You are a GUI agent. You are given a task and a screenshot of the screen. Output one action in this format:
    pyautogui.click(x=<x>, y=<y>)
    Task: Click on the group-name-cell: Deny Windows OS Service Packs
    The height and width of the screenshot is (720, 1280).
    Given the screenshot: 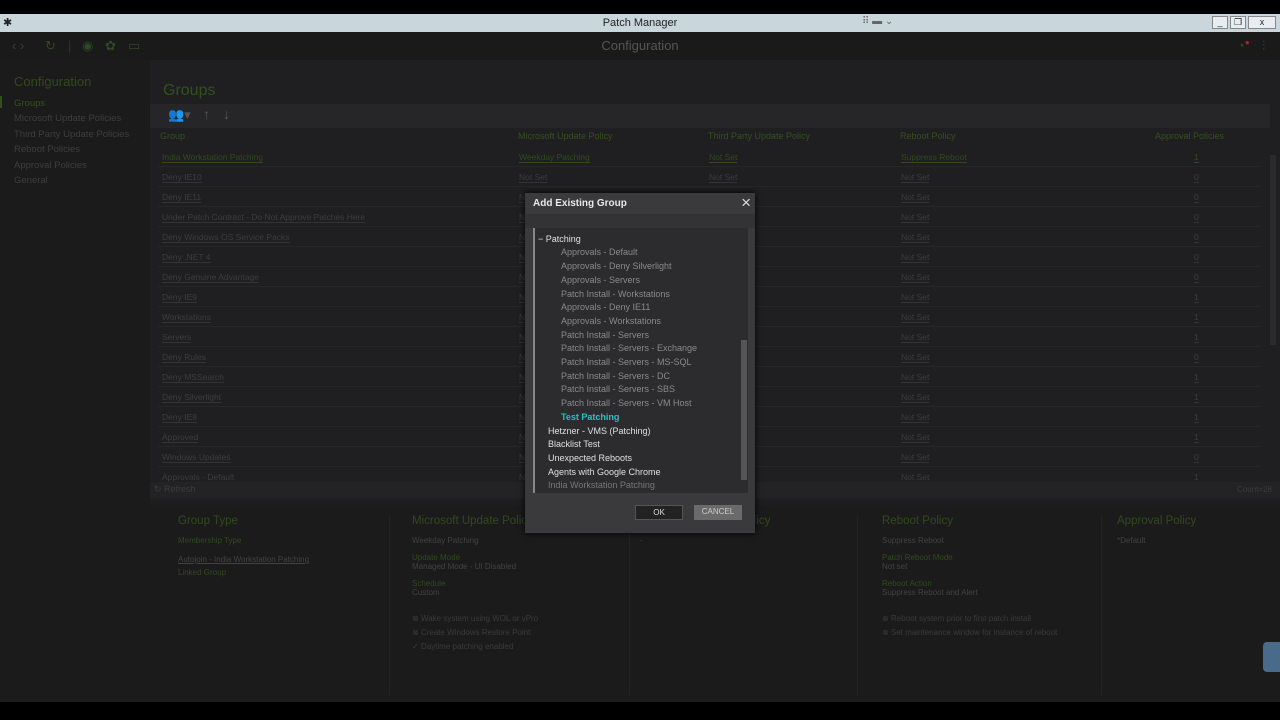 What is the action you would take?
    pyautogui.click(x=226, y=237)
    